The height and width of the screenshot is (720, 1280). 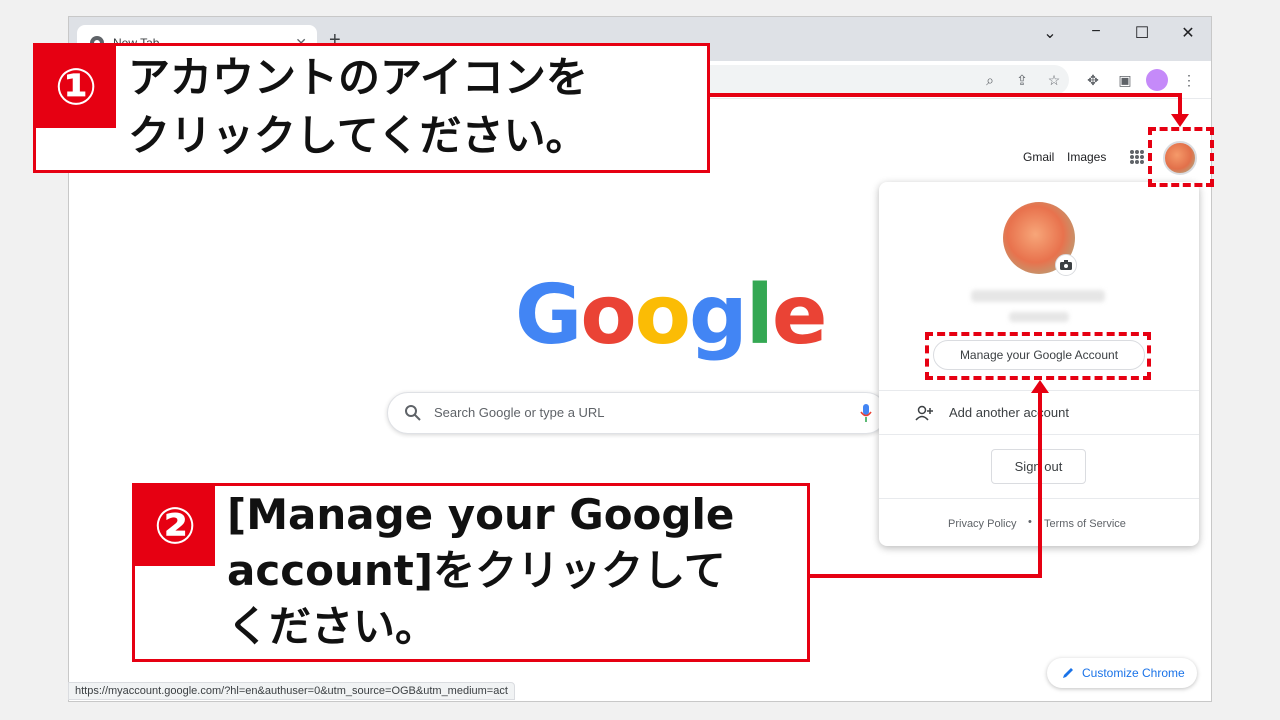 What do you see at coordinates (1181, 157) in the screenshot?
I see `highlight-avatar` at bounding box center [1181, 157].